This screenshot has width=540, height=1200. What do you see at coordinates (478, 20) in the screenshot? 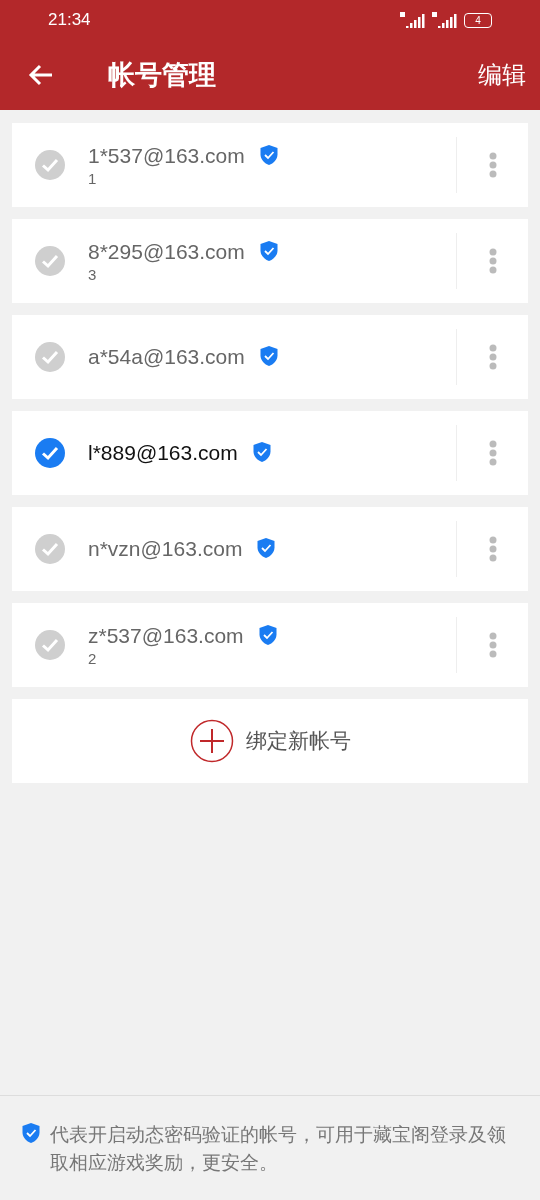
I see `battery-icon: 4` at bounding box center [478, 20].